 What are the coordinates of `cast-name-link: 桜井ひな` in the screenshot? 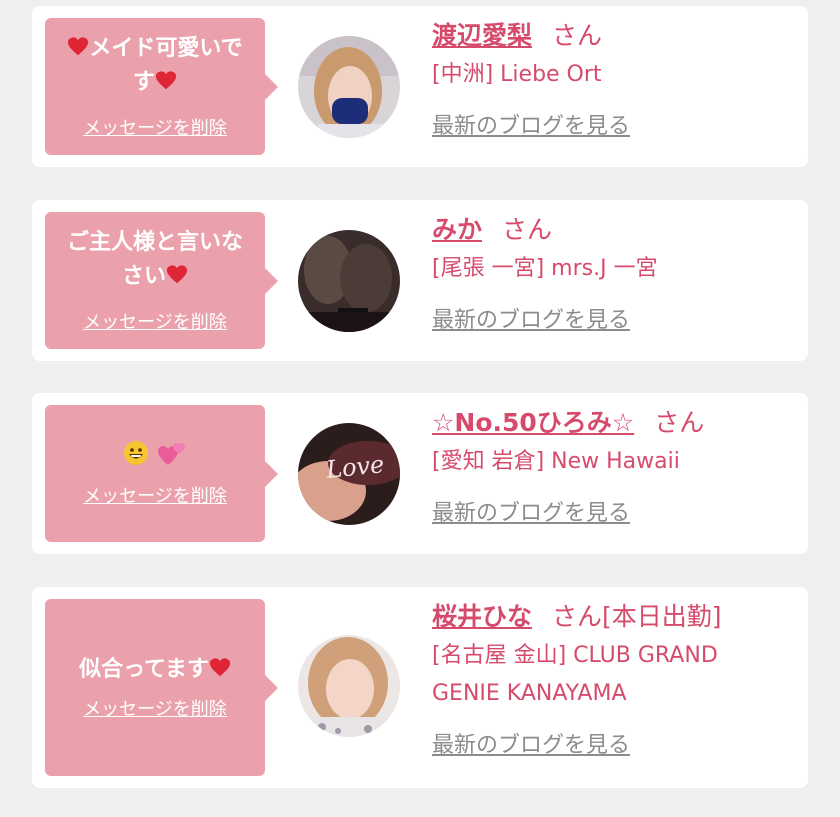 It's located at (482, 616).